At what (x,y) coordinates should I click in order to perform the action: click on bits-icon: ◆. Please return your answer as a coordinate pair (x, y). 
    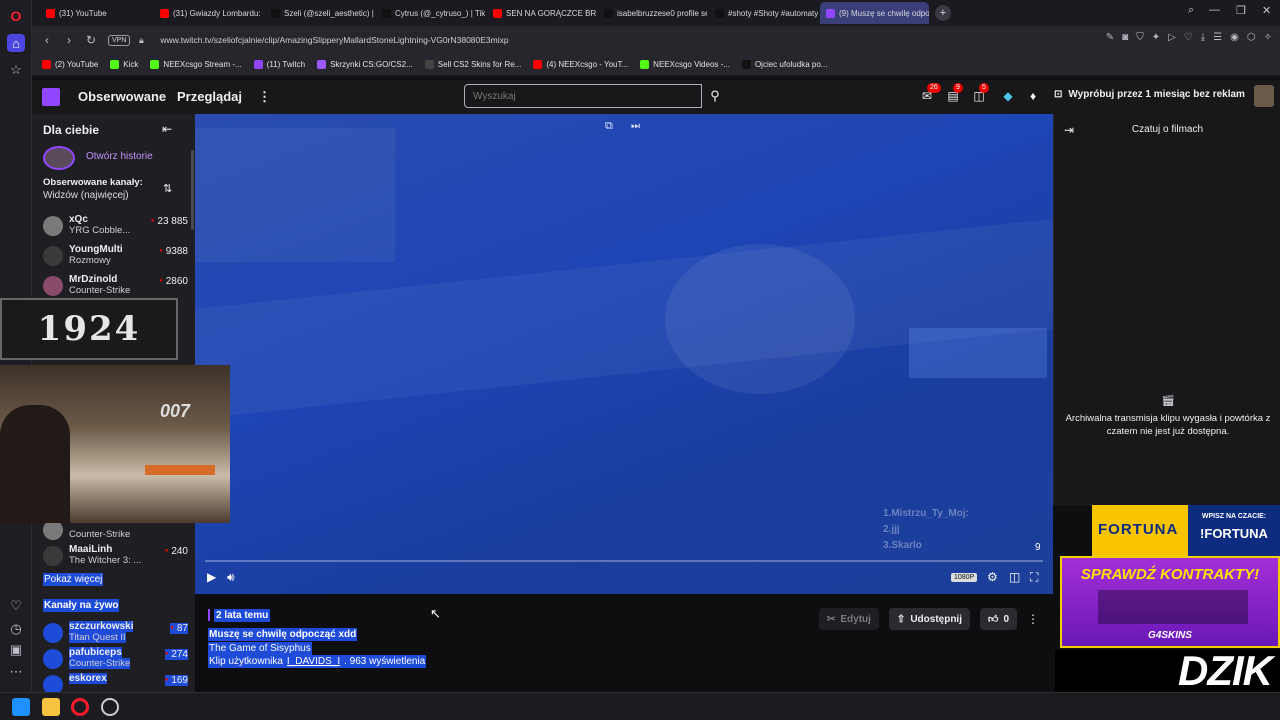
    Looking at the image, I should click on (1008, 97).